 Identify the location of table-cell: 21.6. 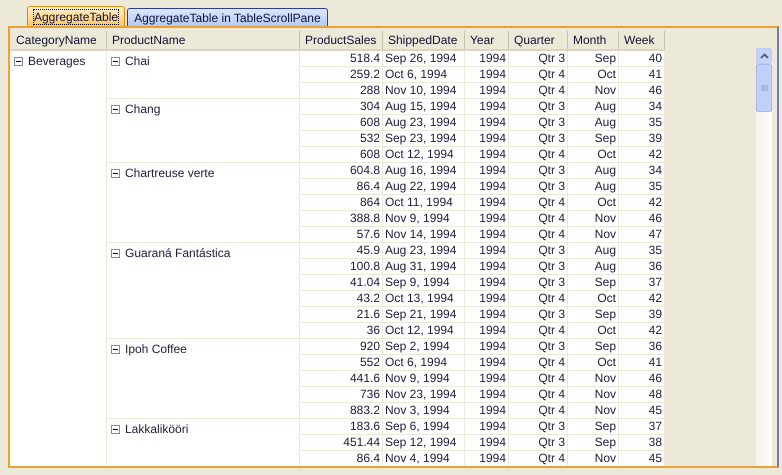
(341, 315).